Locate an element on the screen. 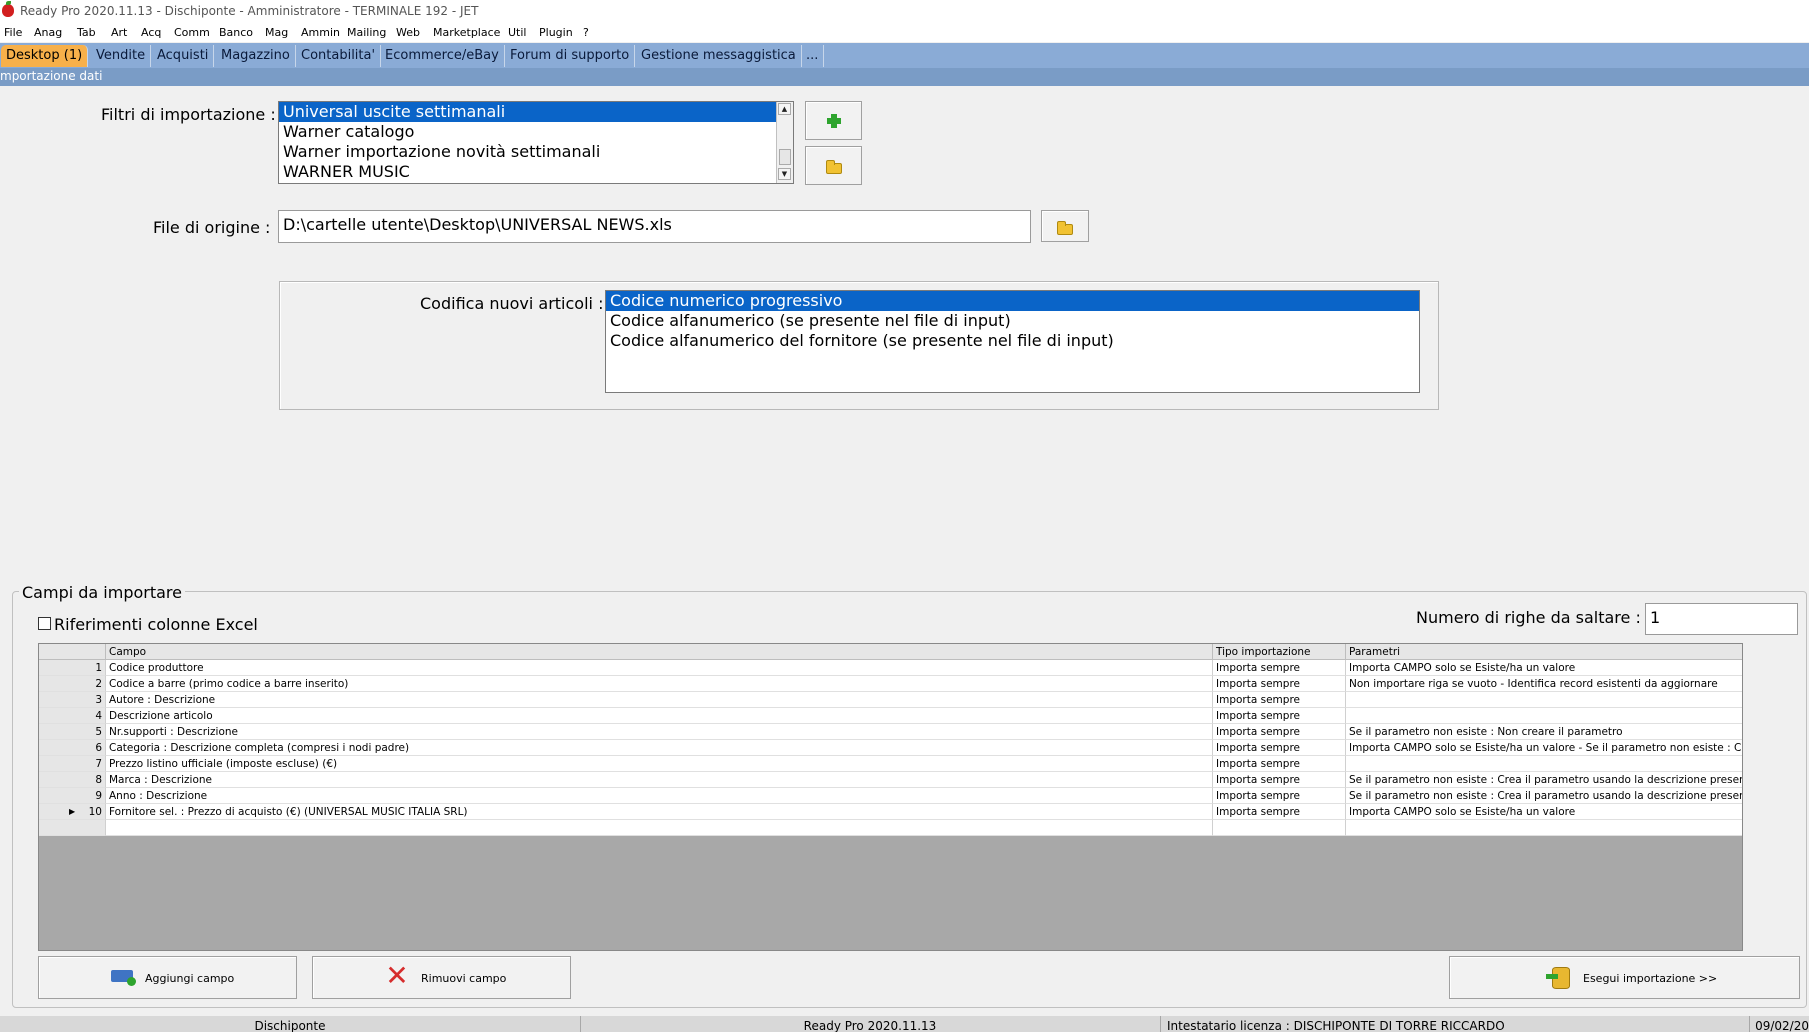  scroll-thumb is located at coordinates (785, 157).